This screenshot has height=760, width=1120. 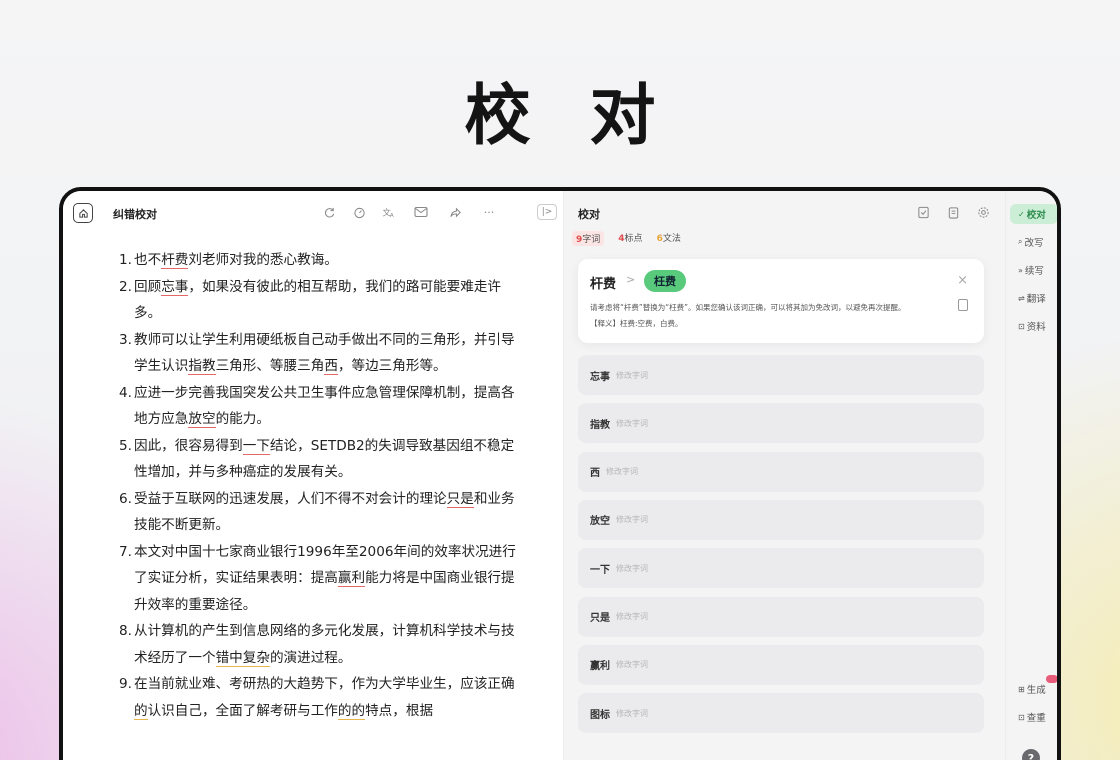 What do you see at coordinates (591, 240) in the screenshot?
I see `tab-label: 字词` at bounding box center [591, 240].